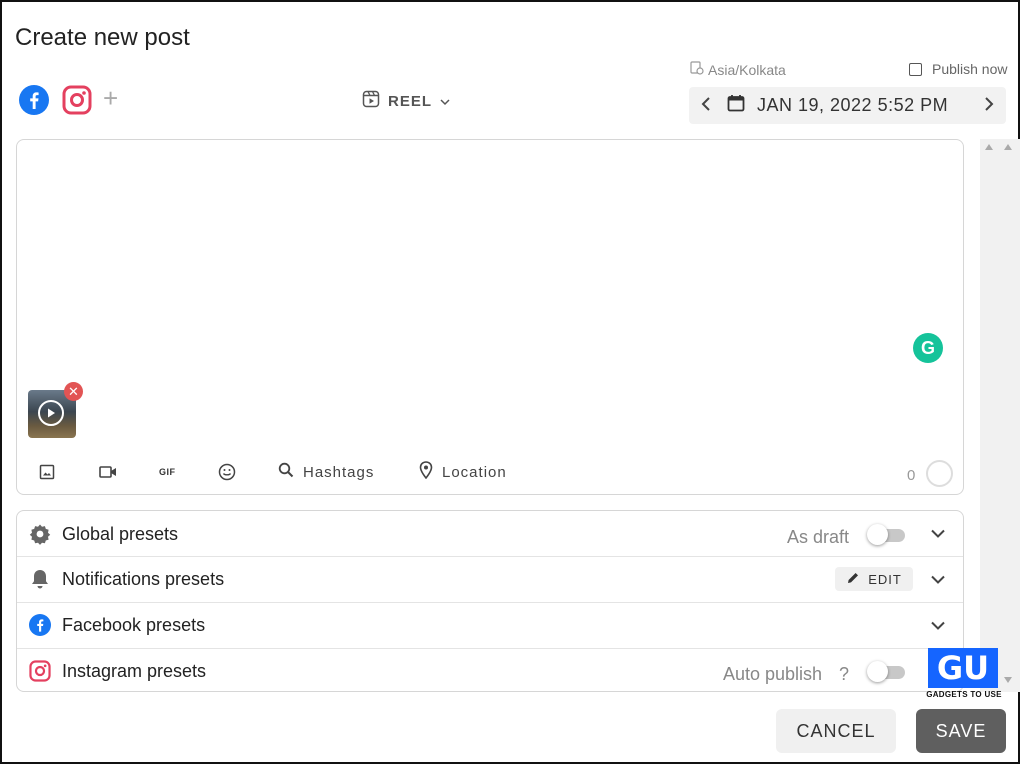 Image resolution: width=1020 pixels, height=764 pixels. What do you see at coordinates (286, 472) in the screenshot?
I see `search-icon` at bounding box center [286, 472].